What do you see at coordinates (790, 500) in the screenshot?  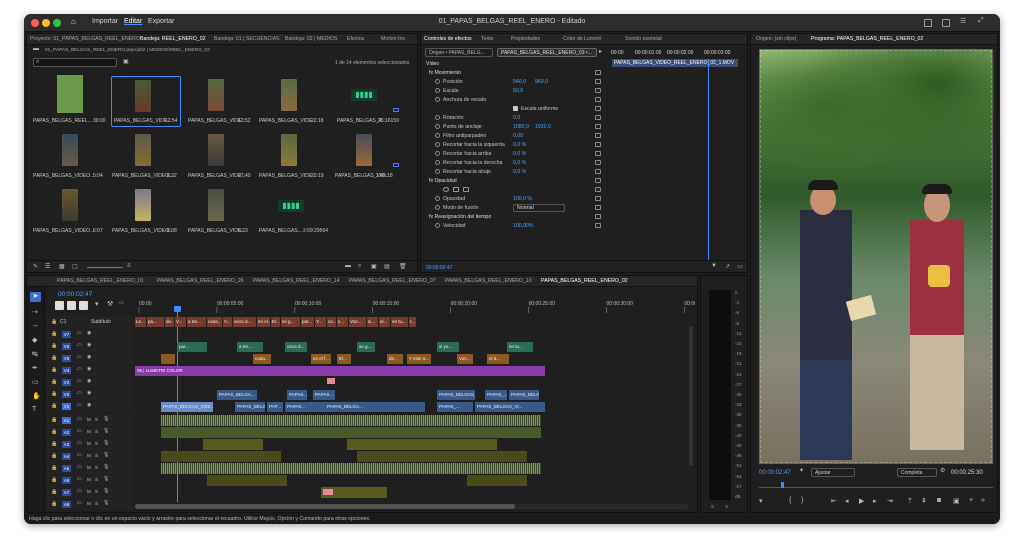 I see `mark-in-icon: {` at bounding box center [790, 500].